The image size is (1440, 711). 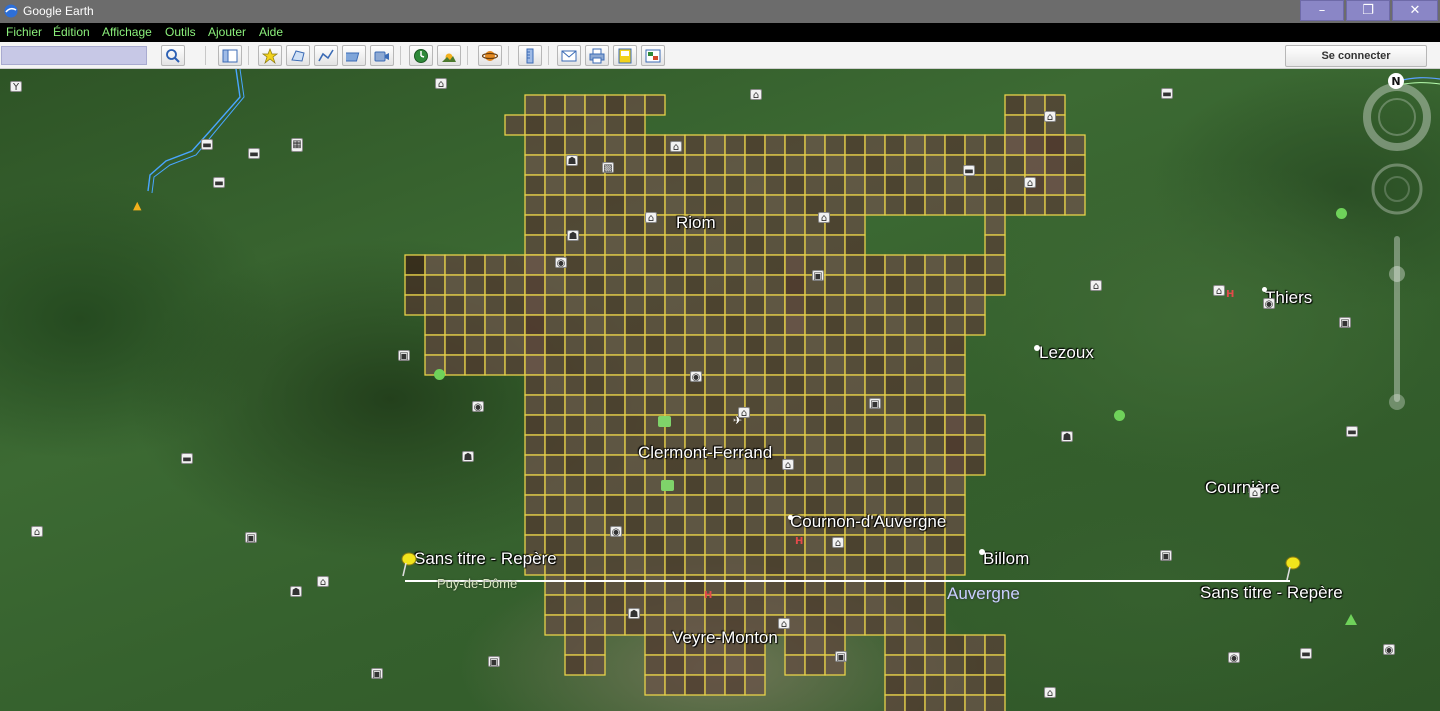 What do you see at coordinates (139, 205) in the screenshot?
I see `campsite-icon: ▲` at bounding box center [139, 205].